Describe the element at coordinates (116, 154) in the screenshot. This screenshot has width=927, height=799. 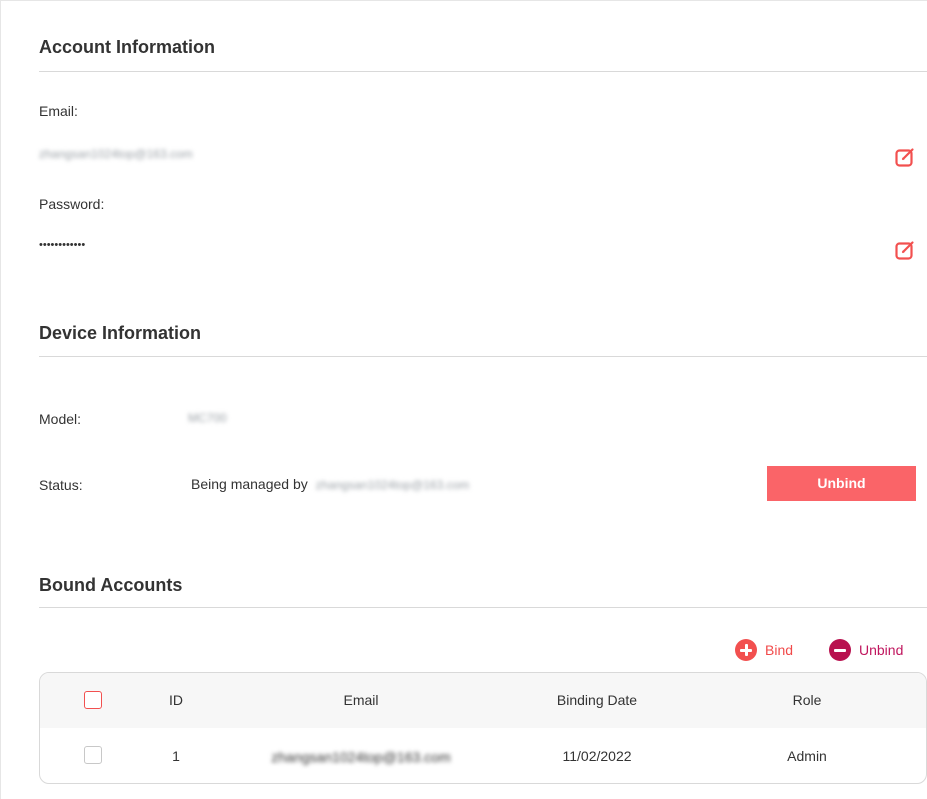
I see `email-value: zhangsan1024top@163.com` at that location.